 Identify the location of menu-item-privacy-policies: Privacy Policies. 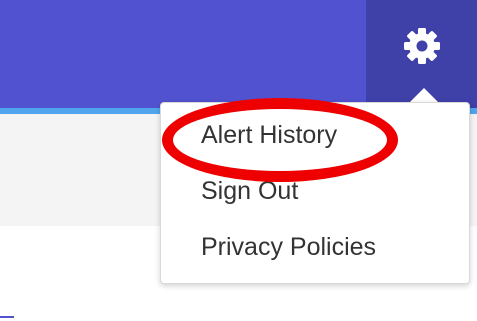
(288, 247).